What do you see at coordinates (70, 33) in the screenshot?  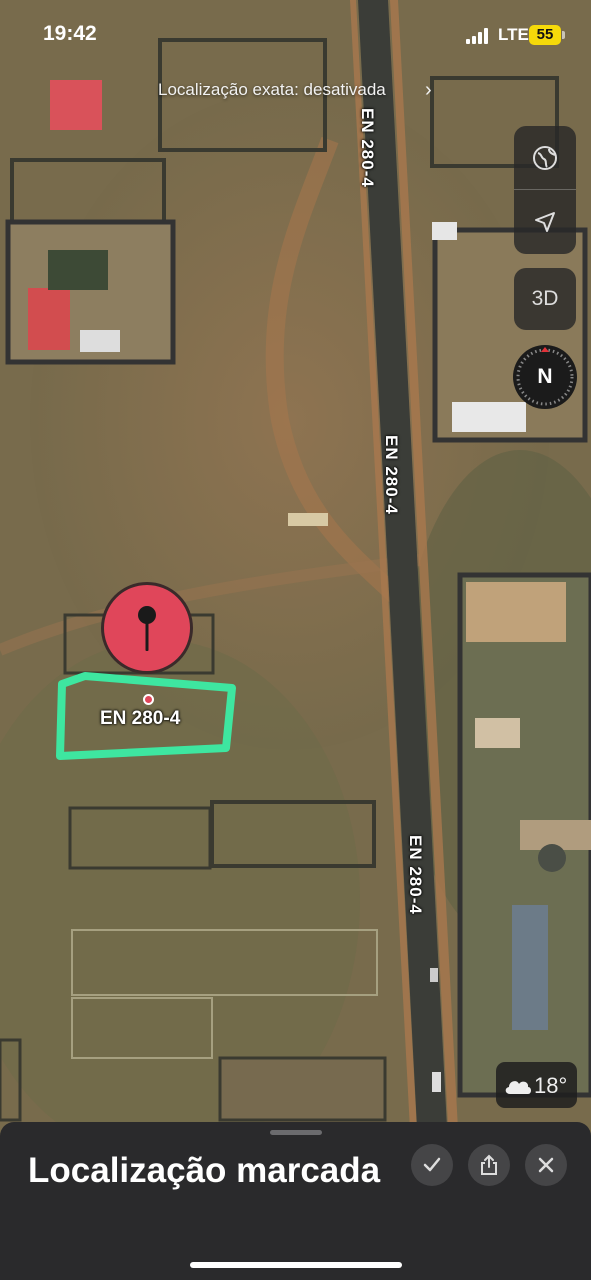 I see `status-time: 19:42` at bounding box center [70, 33].